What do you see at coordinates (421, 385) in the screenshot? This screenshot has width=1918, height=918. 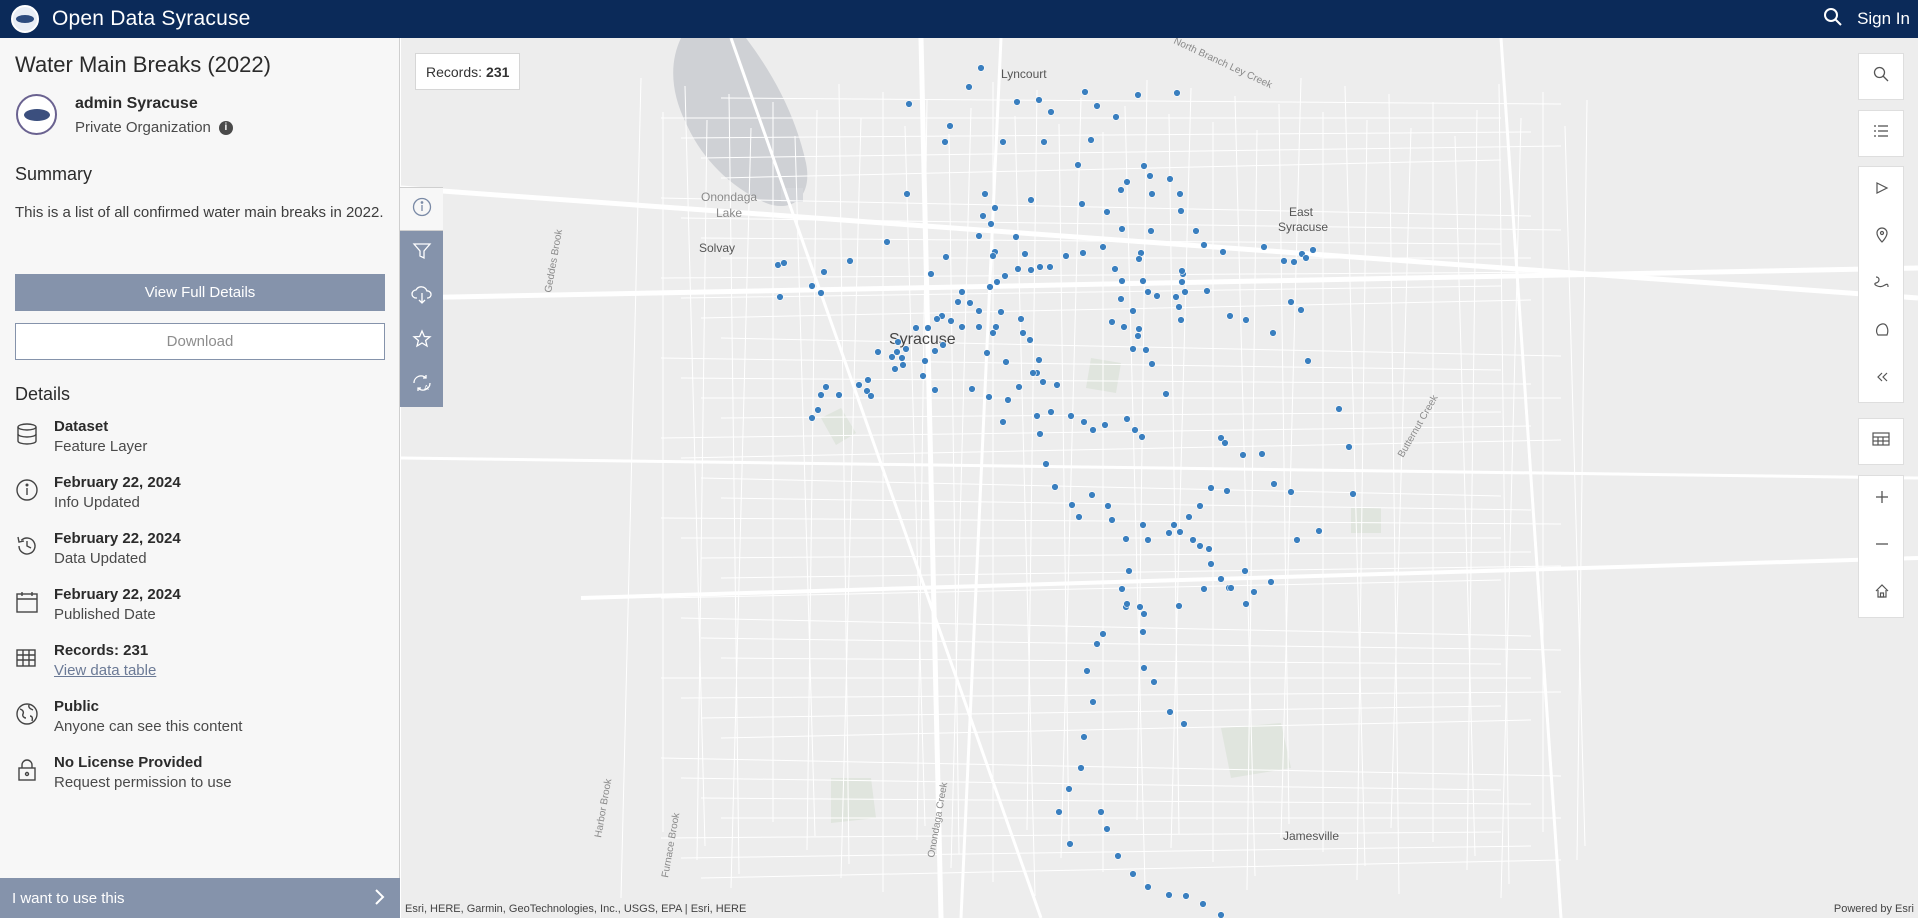 I see `translate-tool-button: A` at bounding box center [421, 385].